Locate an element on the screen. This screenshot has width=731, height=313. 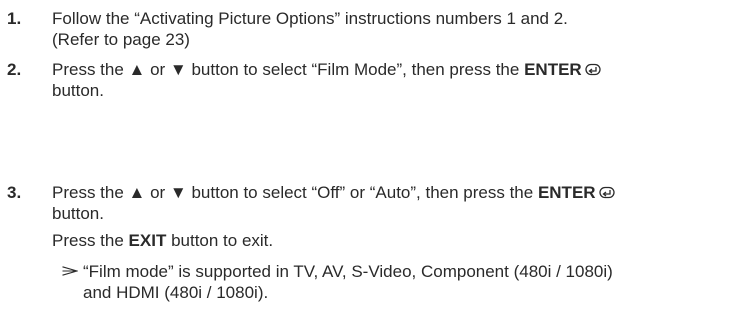
step-number: 3. is located at coordinates (14, 192).